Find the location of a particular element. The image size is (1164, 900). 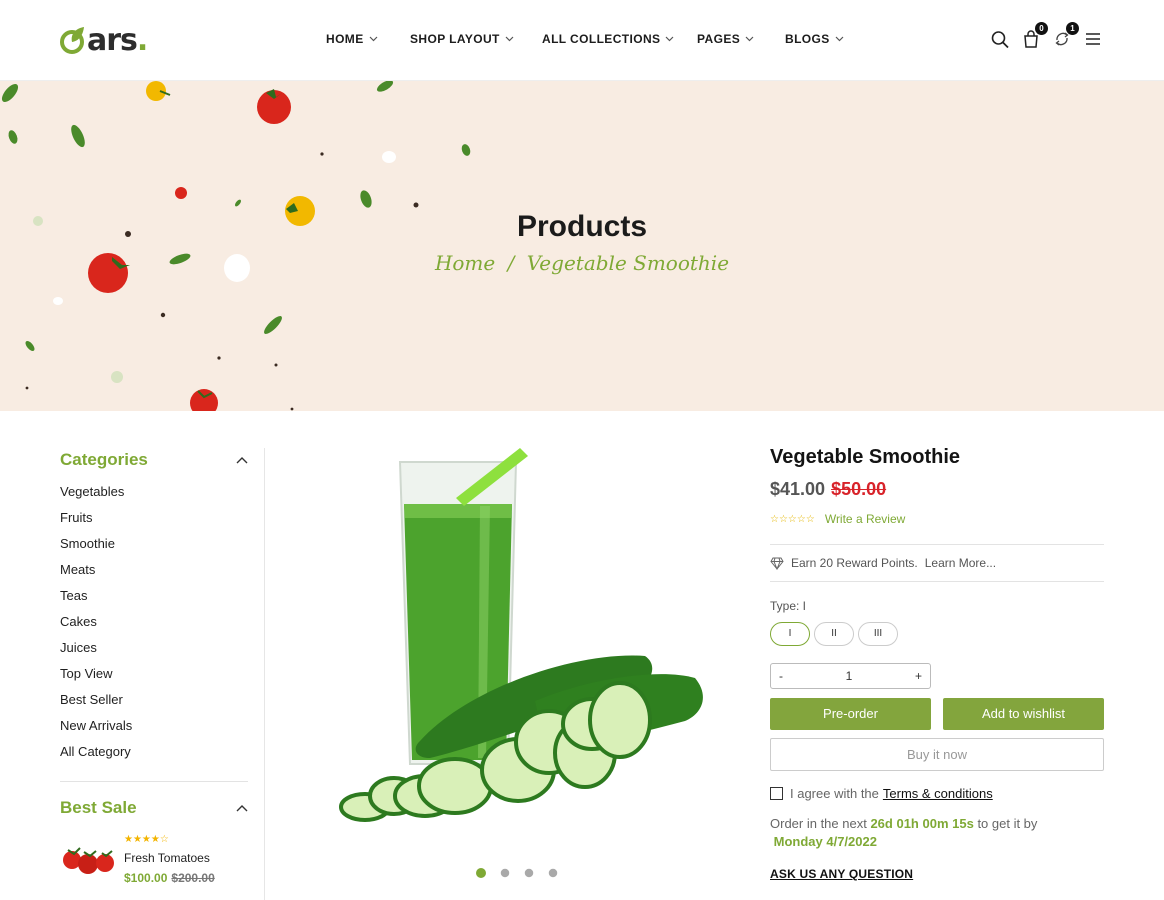

qty-input: 1 is located at coordinates (849, 676).